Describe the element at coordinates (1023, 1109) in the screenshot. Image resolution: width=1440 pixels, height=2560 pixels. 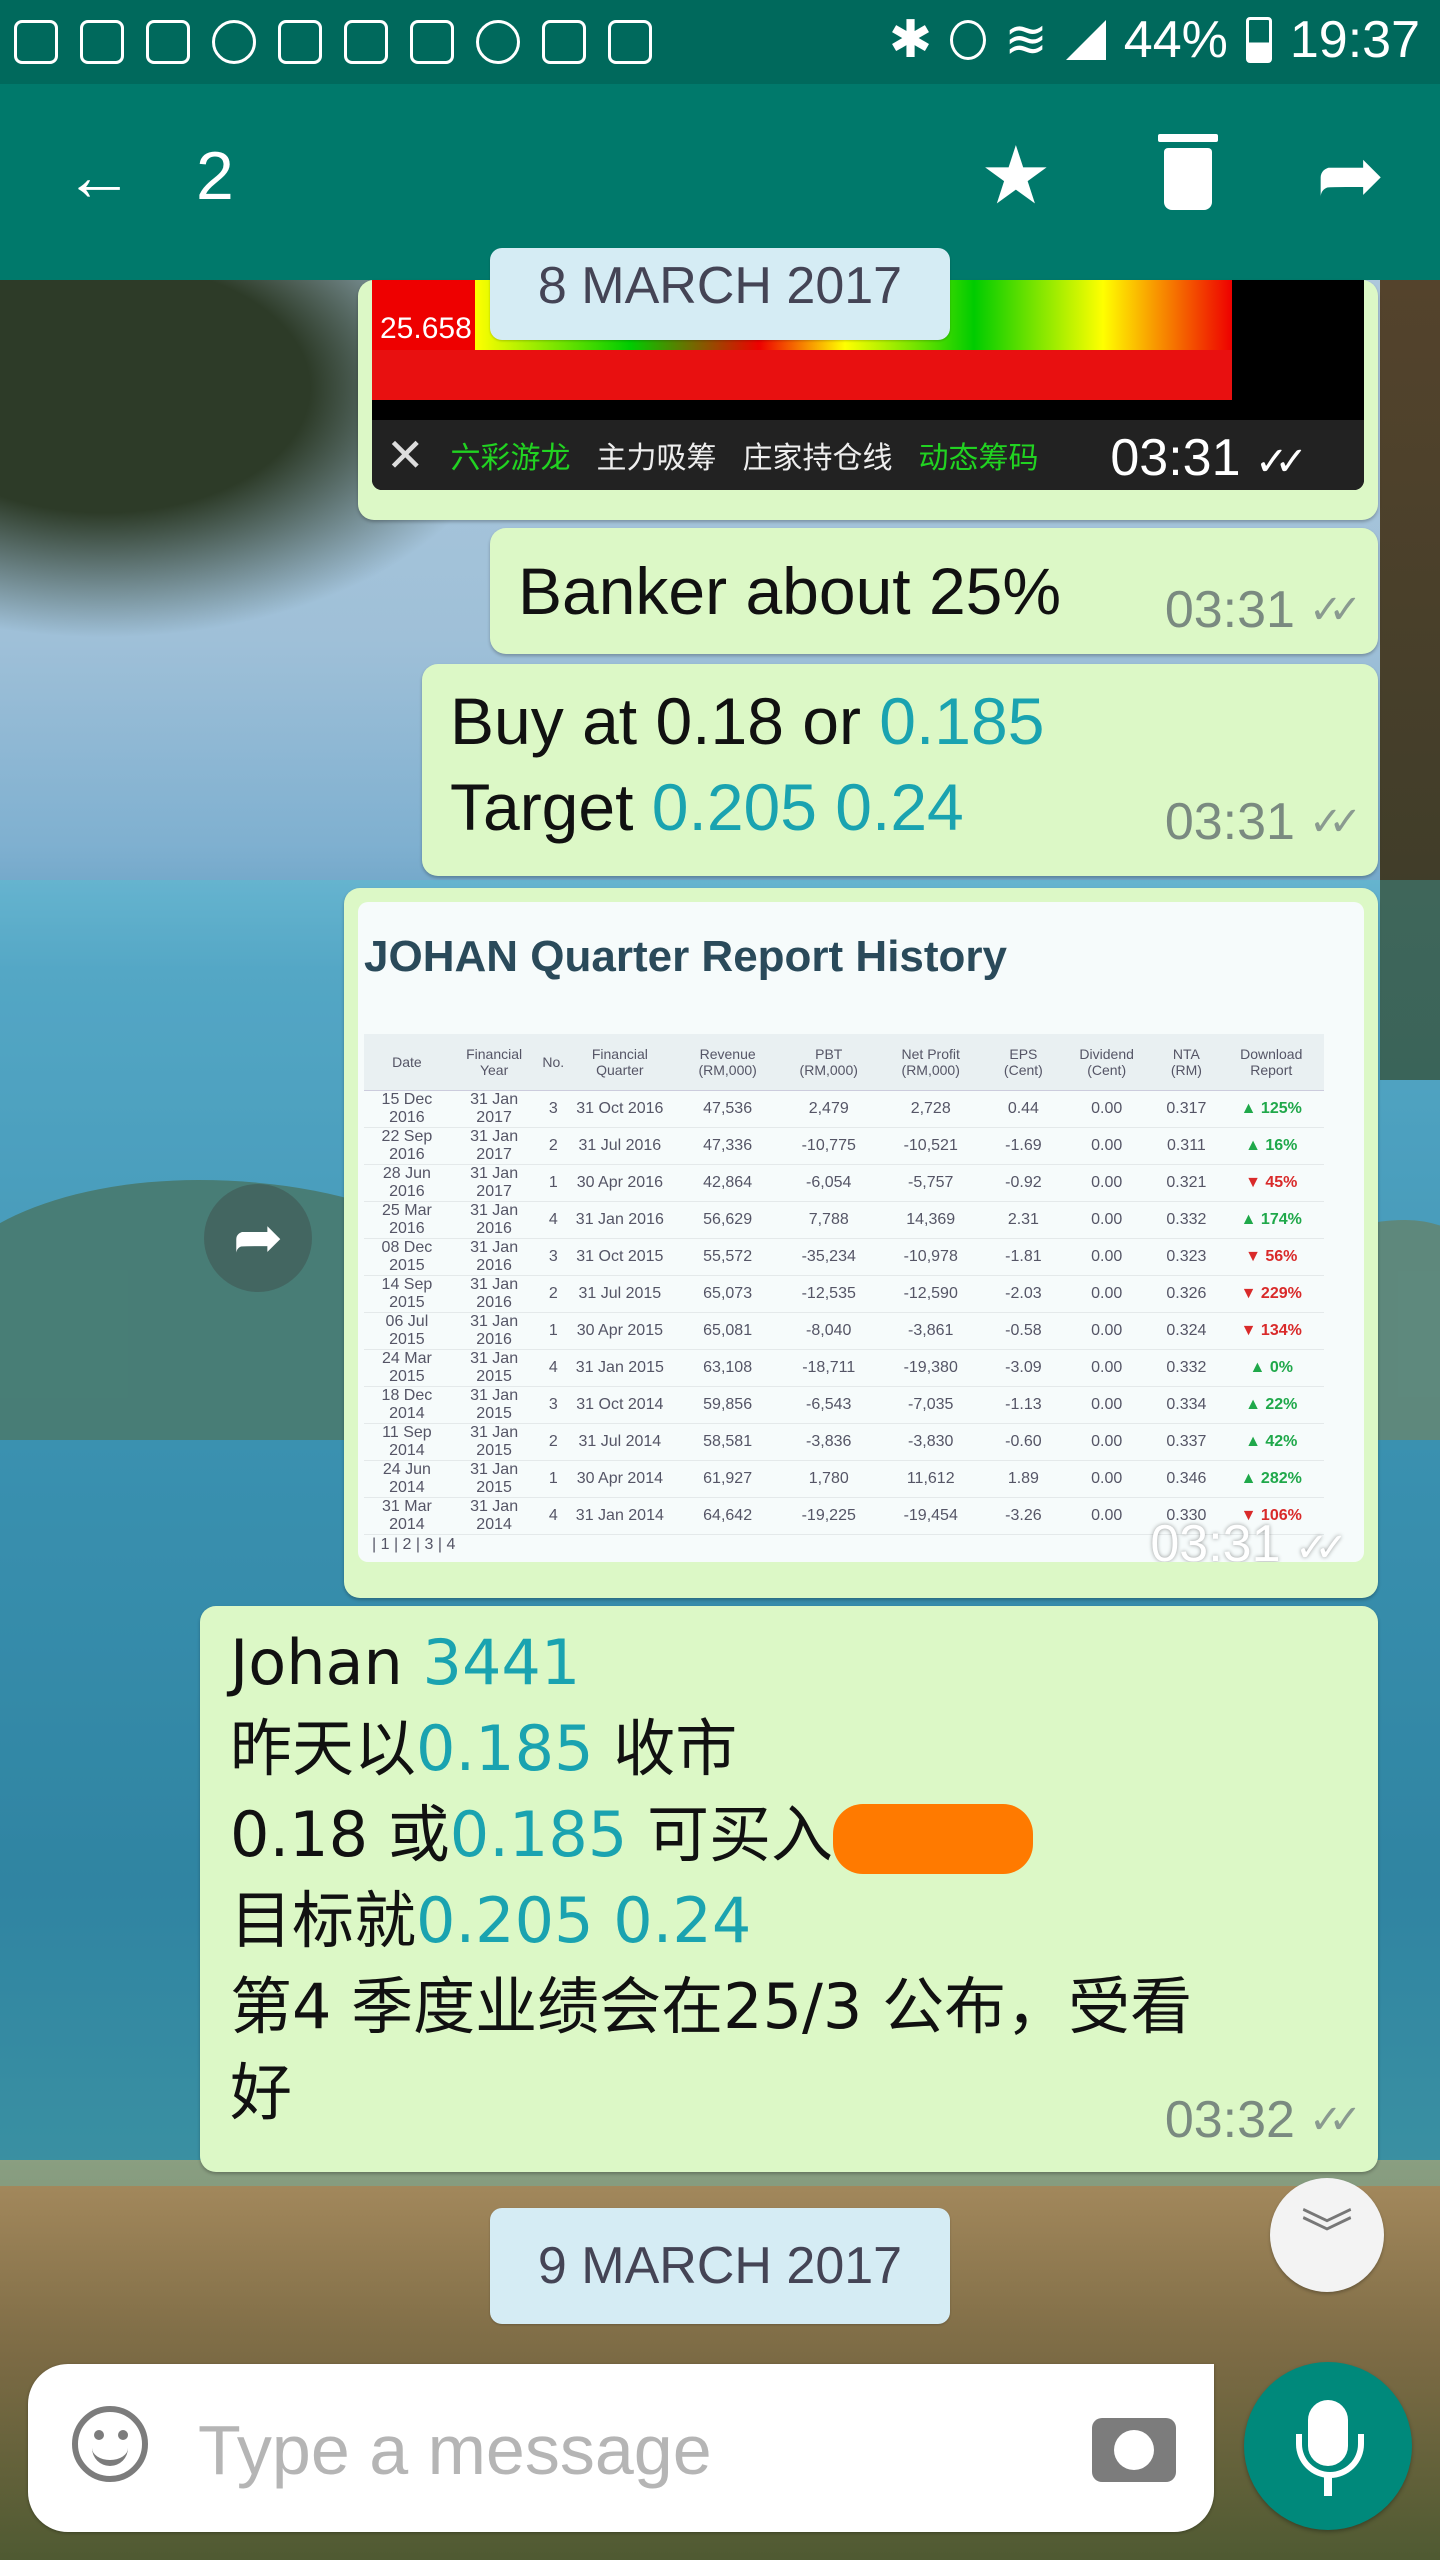
I see `table-cell: 0.44` at that location.